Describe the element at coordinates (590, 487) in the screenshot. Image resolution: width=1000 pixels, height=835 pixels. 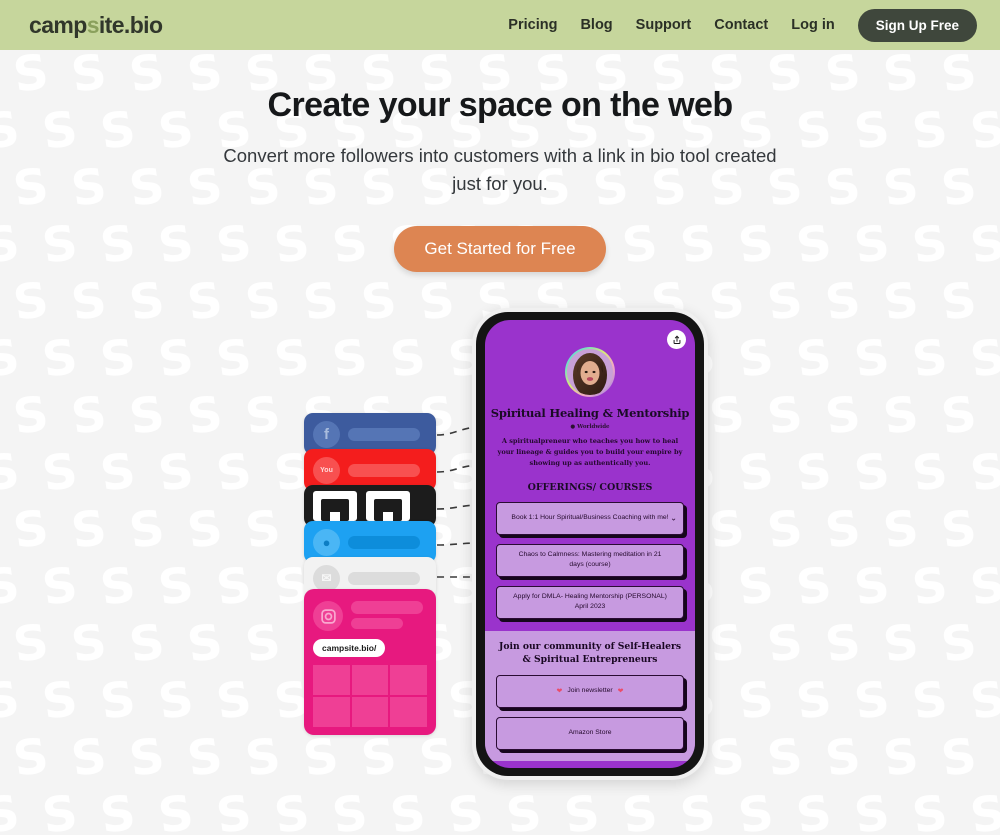
I see `offerings-heading: OFFERINGS/ COURSES` at that location.